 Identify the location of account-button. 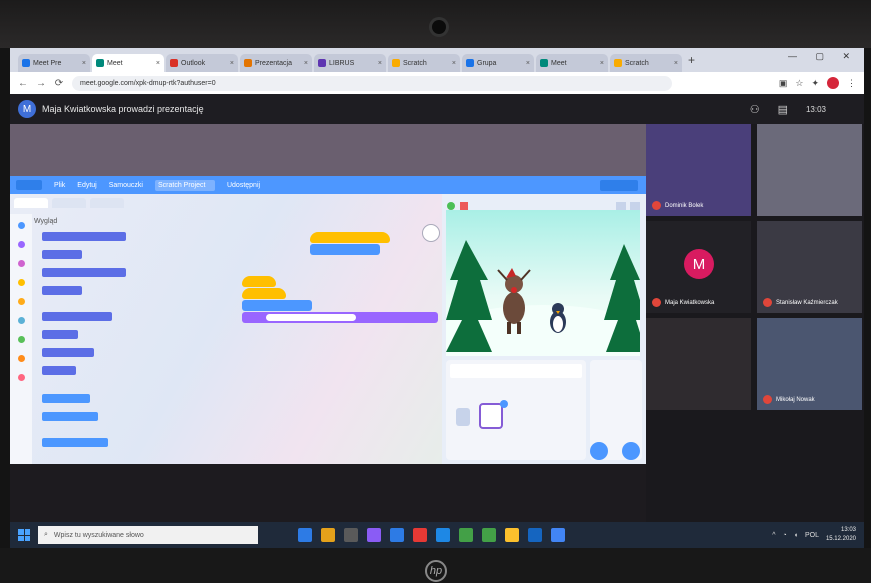
(619, 185).